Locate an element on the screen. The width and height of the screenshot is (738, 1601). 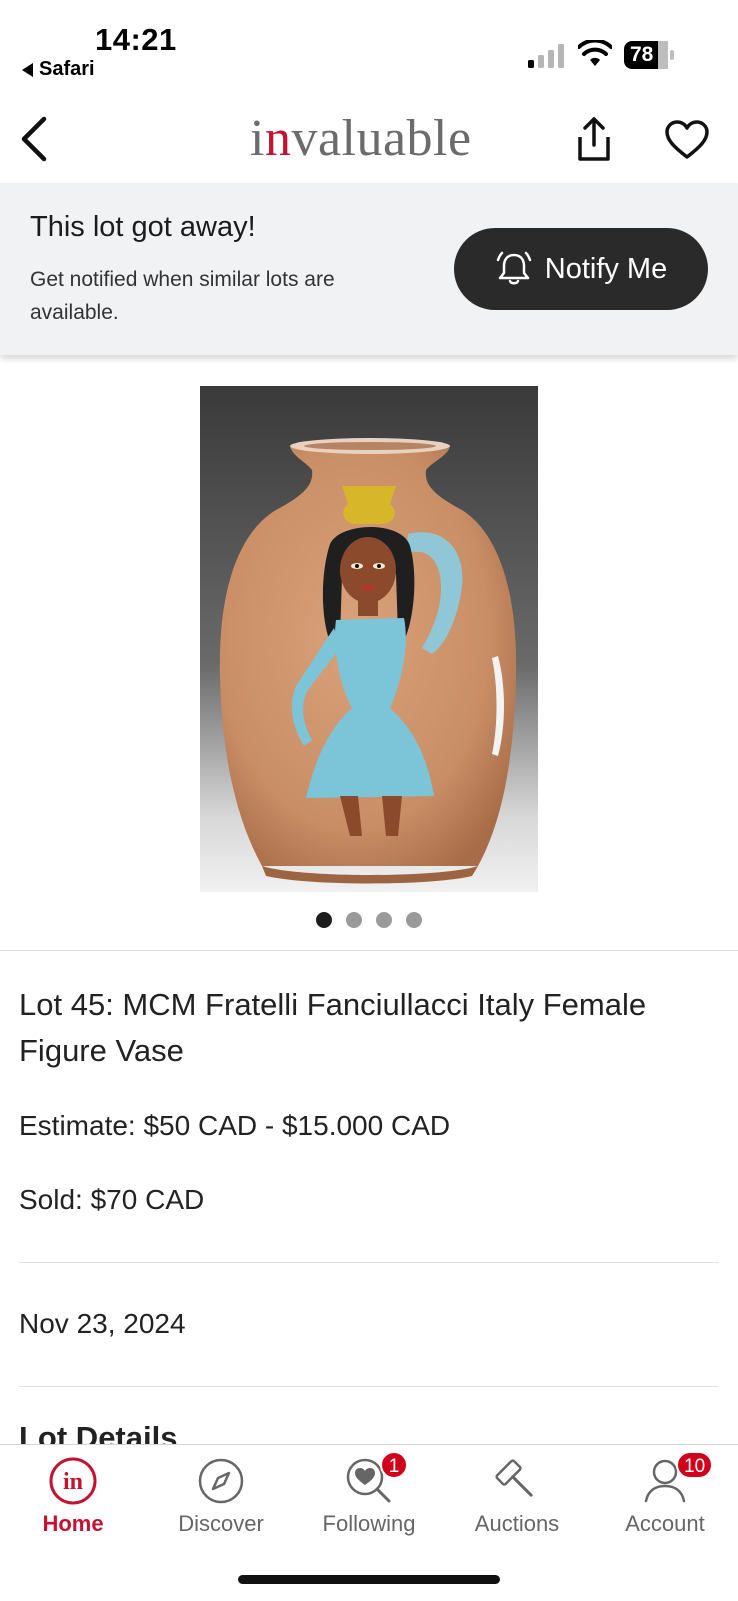
compass-icon is located at coordinates (221, 1481).